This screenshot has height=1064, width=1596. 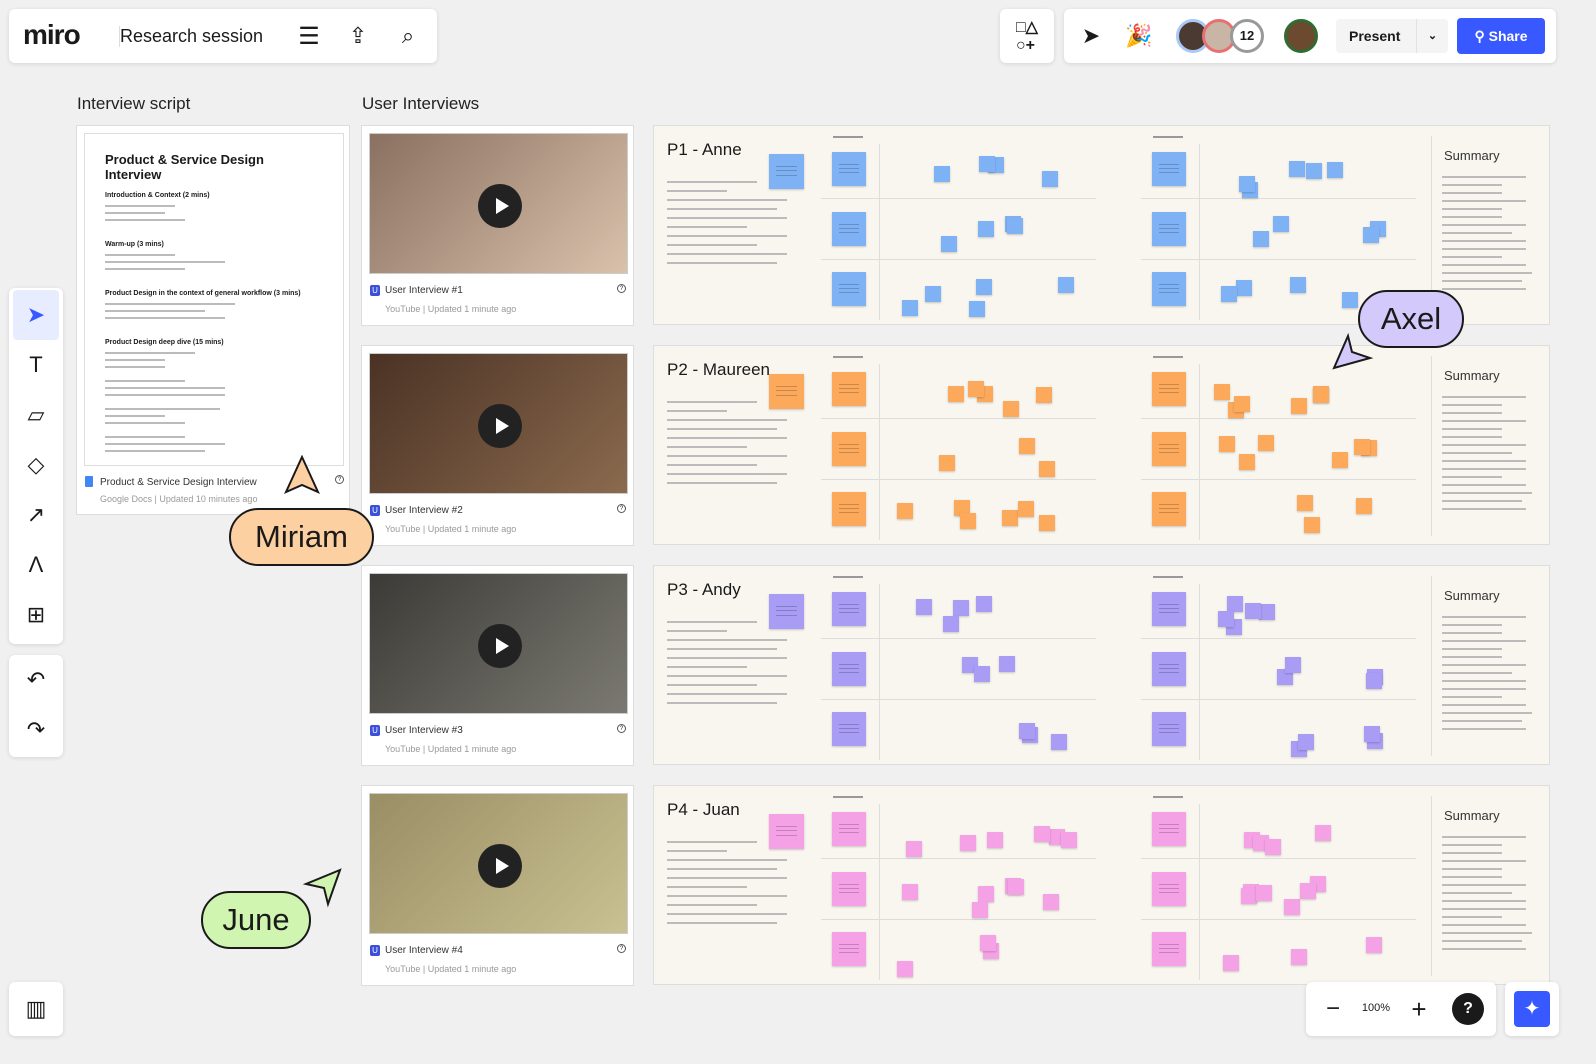 I want to click on search-icon: ⌕, so click(x=408, y=36).